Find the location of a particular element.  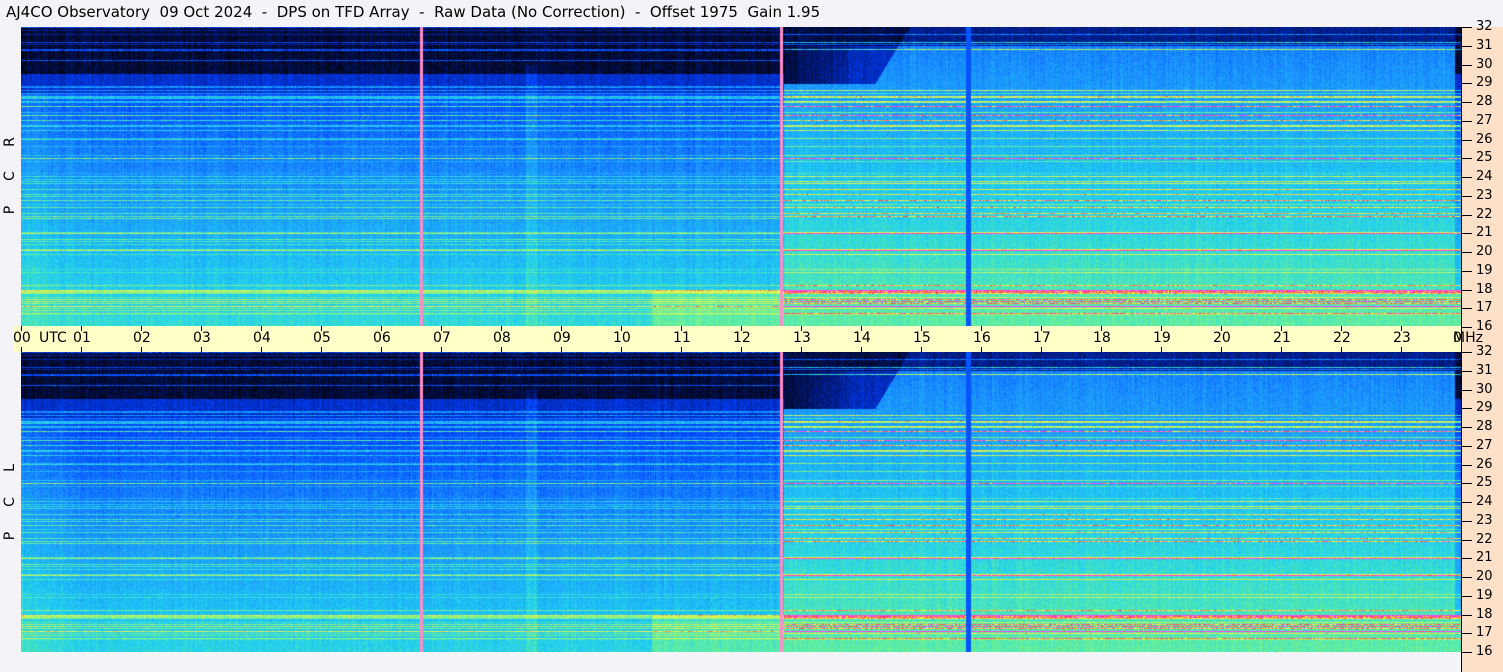

time-tick-label: 16 is located at coordinates (982, 338).